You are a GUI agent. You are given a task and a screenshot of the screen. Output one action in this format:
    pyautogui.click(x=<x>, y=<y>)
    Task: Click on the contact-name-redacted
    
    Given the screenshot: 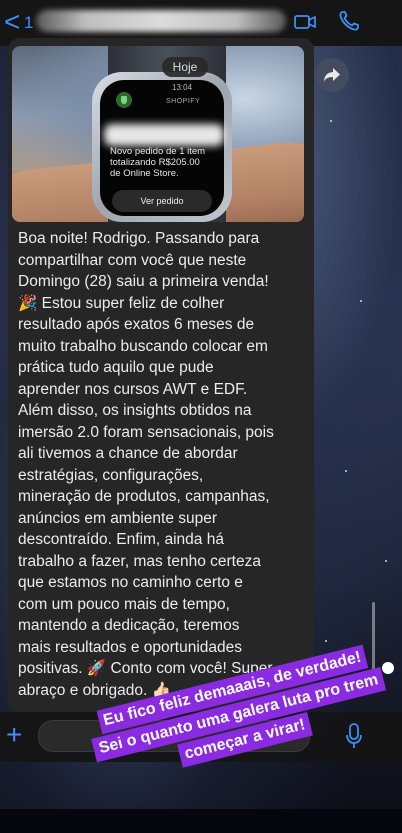 What is the action you would take?
    pyautogui.click(x=161, y=21)
    